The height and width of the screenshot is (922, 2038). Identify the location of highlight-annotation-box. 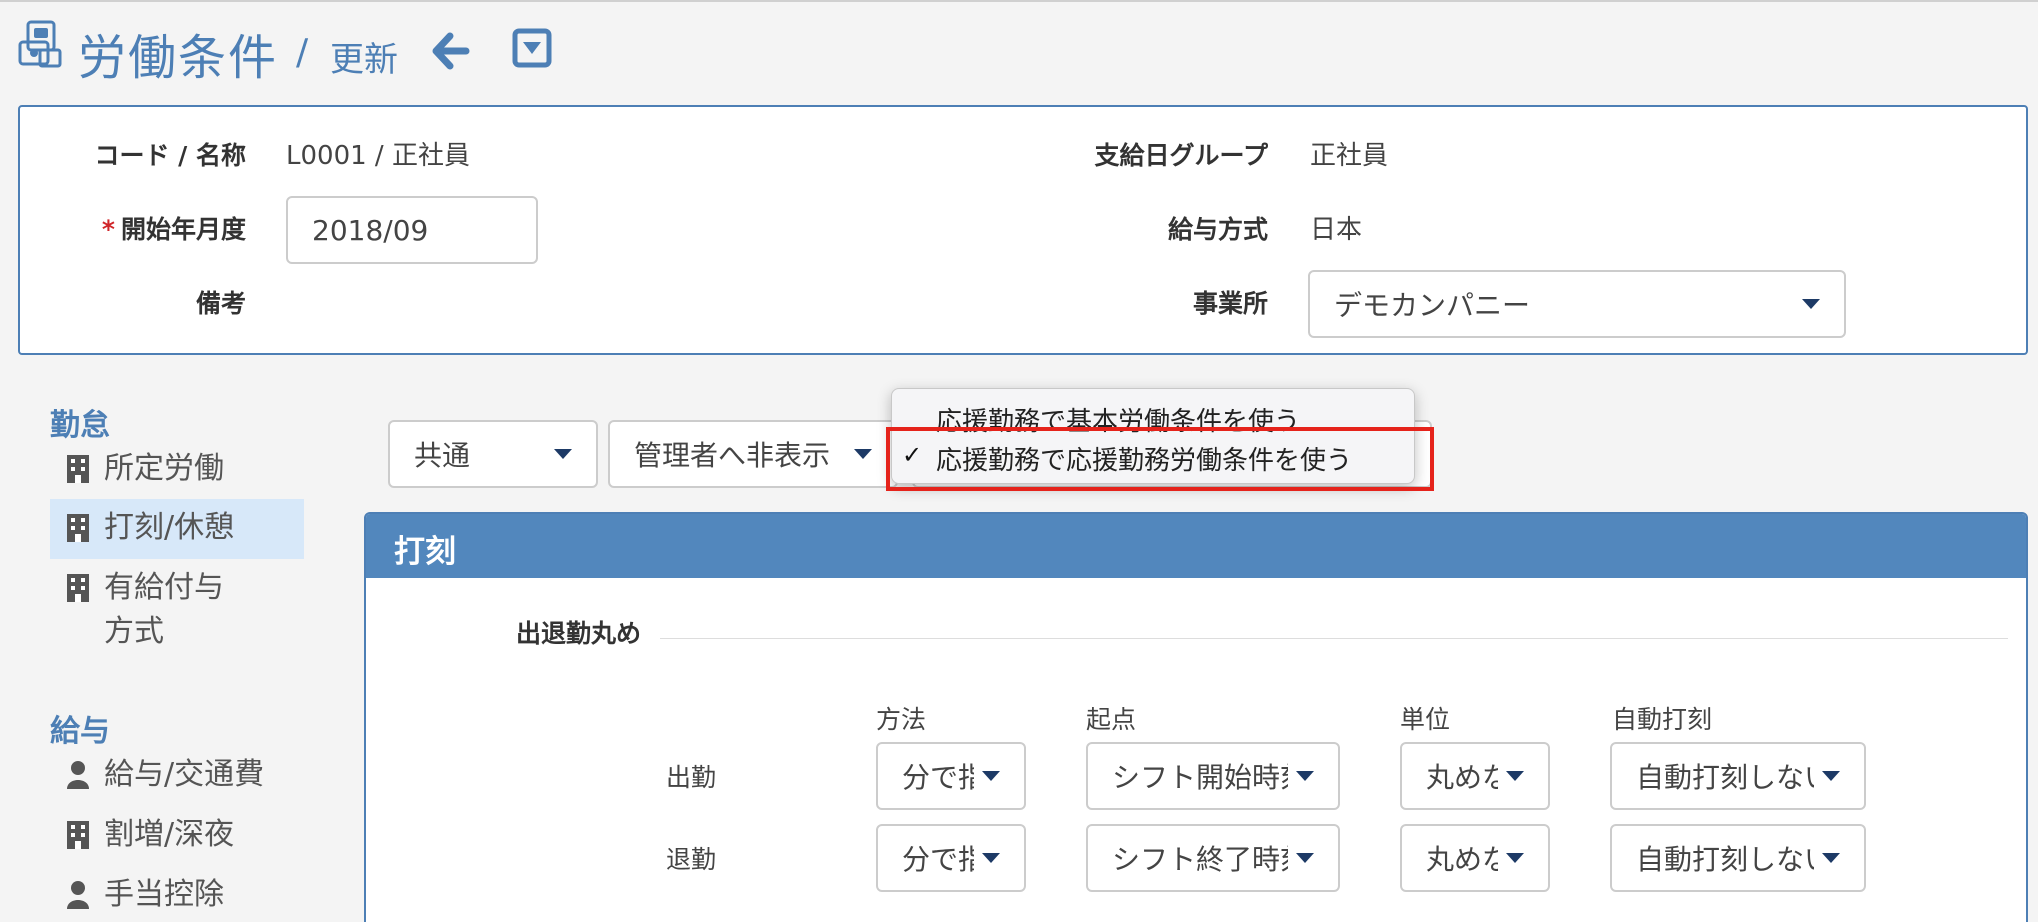
(1160, 459).